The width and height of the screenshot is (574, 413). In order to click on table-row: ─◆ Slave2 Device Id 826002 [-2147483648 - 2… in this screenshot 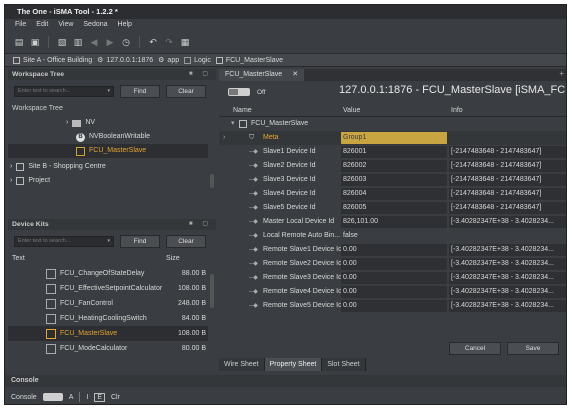, I will do `click(392, 166)`.